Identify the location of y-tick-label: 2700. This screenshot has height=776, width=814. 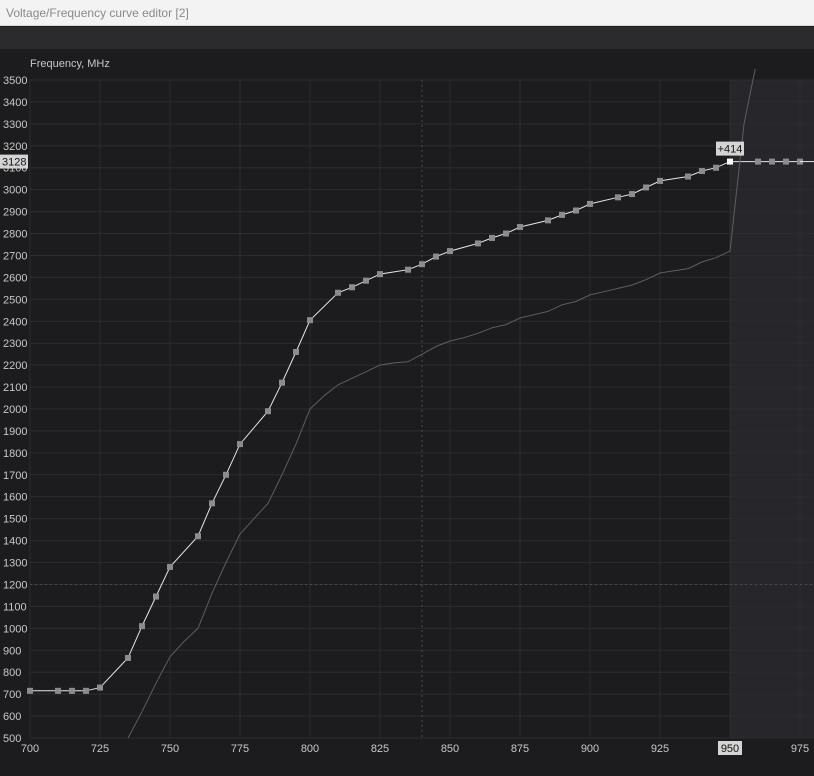
(15, 256).